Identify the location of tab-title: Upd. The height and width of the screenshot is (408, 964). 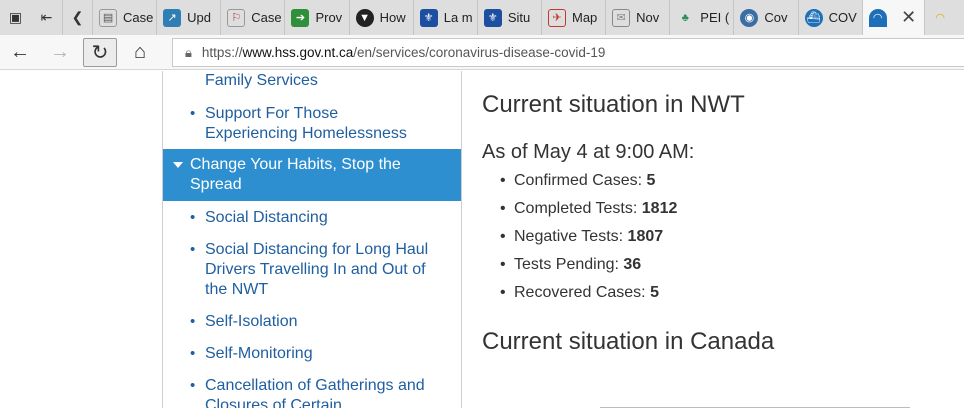
(199, 17).